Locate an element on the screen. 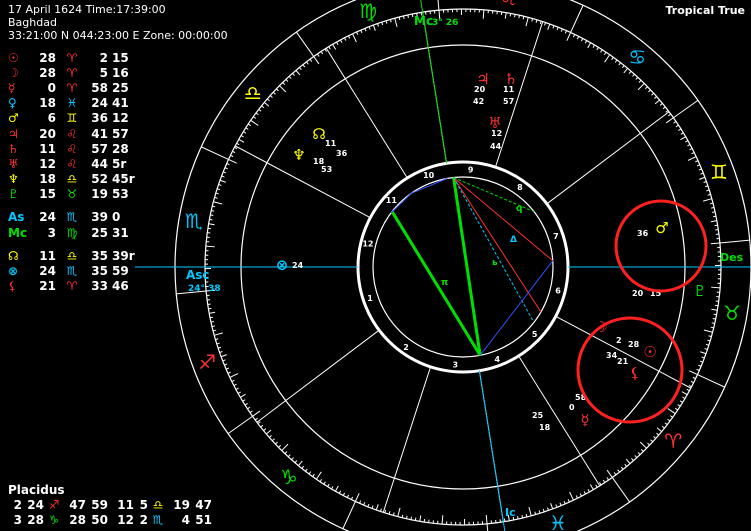 The image size is (751, 531). imum-coeli-label: Ic is located at coordinates (510, 512).